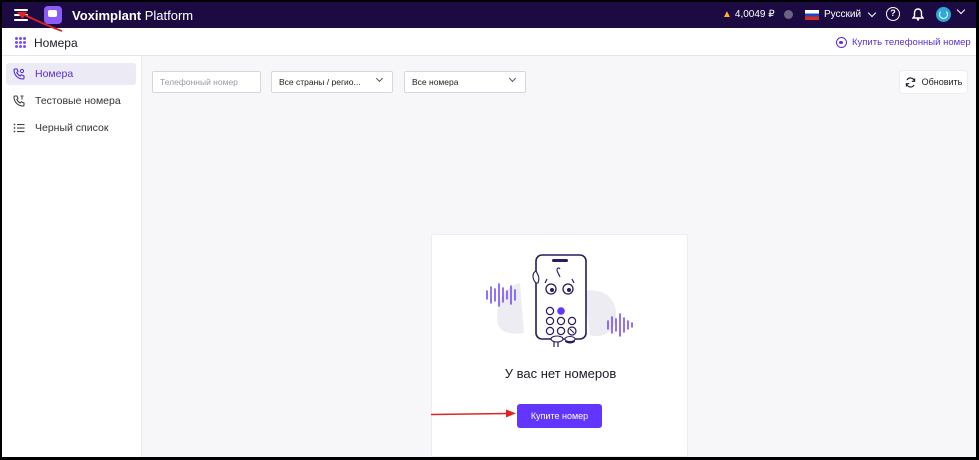 This screenshot has width=979, height=460. I want to click on brand-name: Voximplant Platform, so click(132, 15).